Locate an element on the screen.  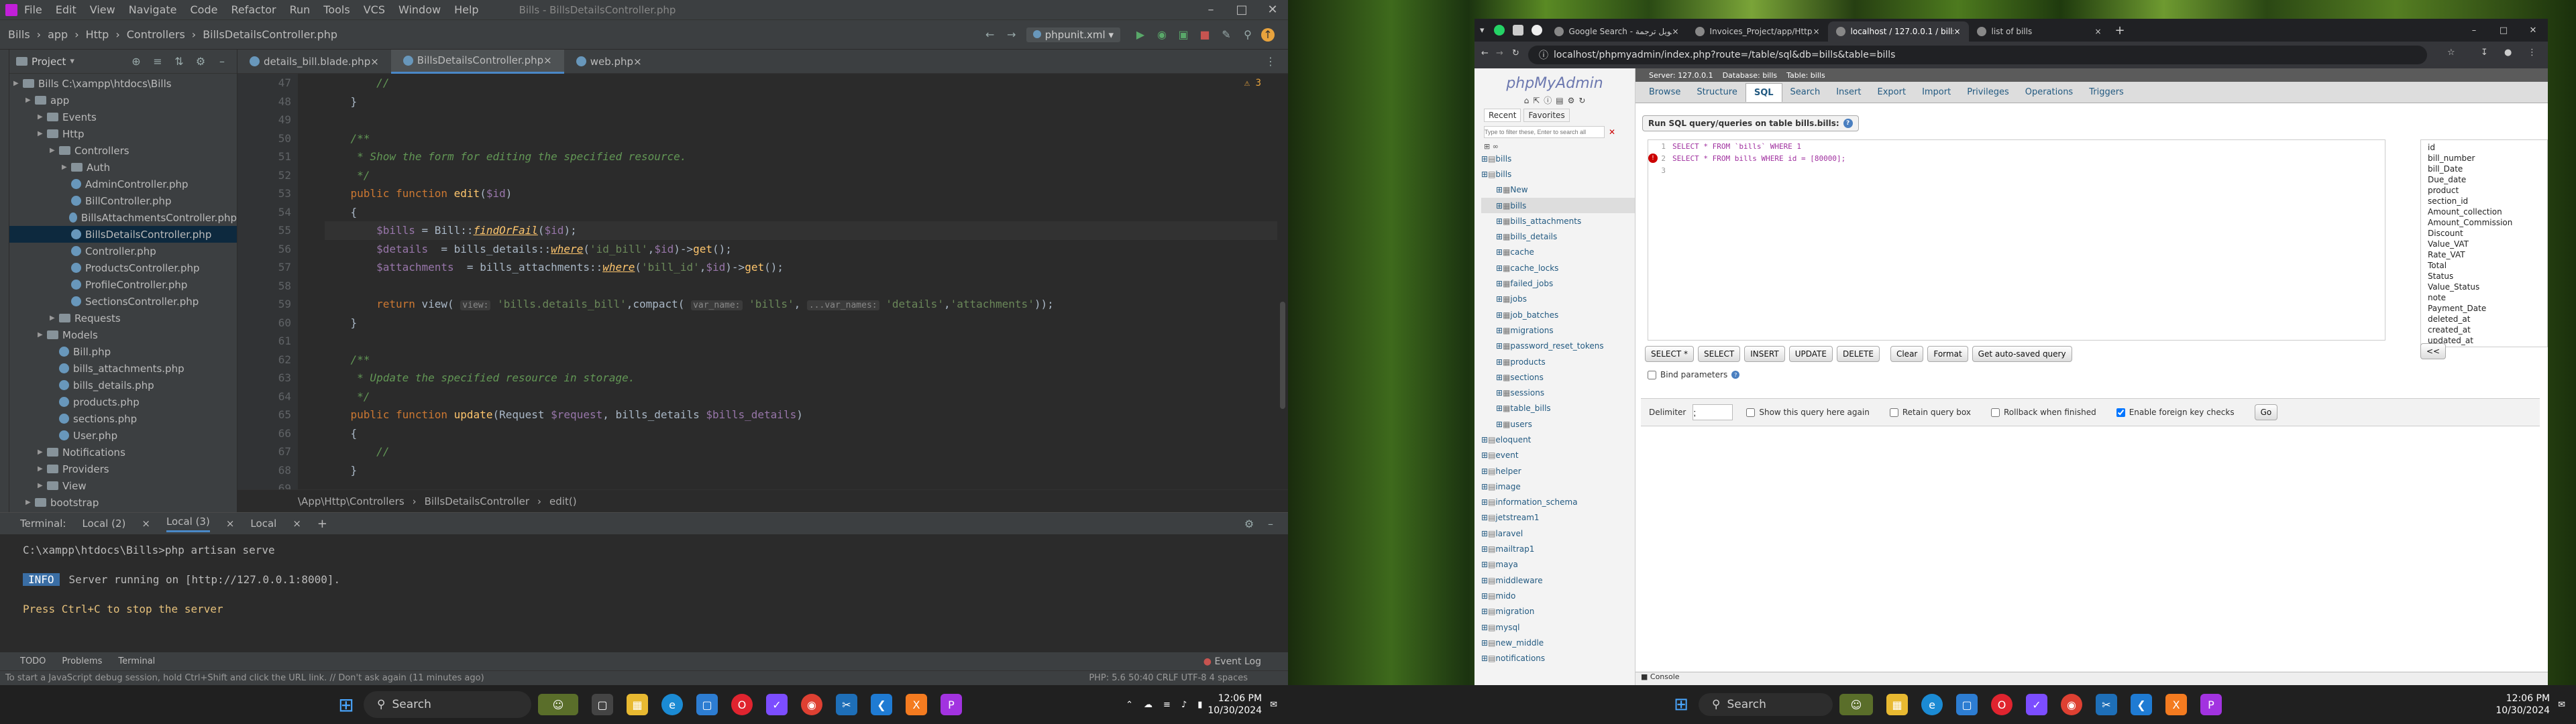
battery-icon: ▮ is located at coordinates (1199, 705).